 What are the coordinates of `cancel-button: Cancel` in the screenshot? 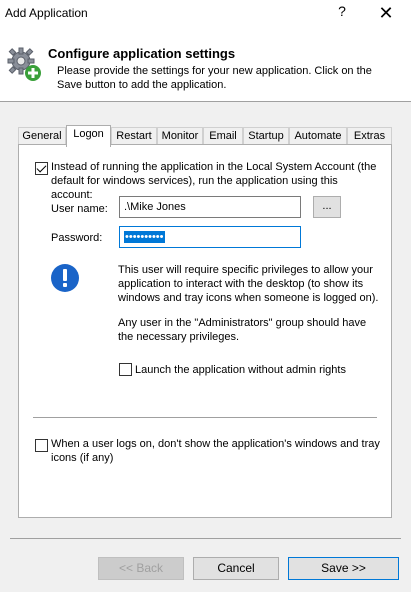 It's located at (236, 568).